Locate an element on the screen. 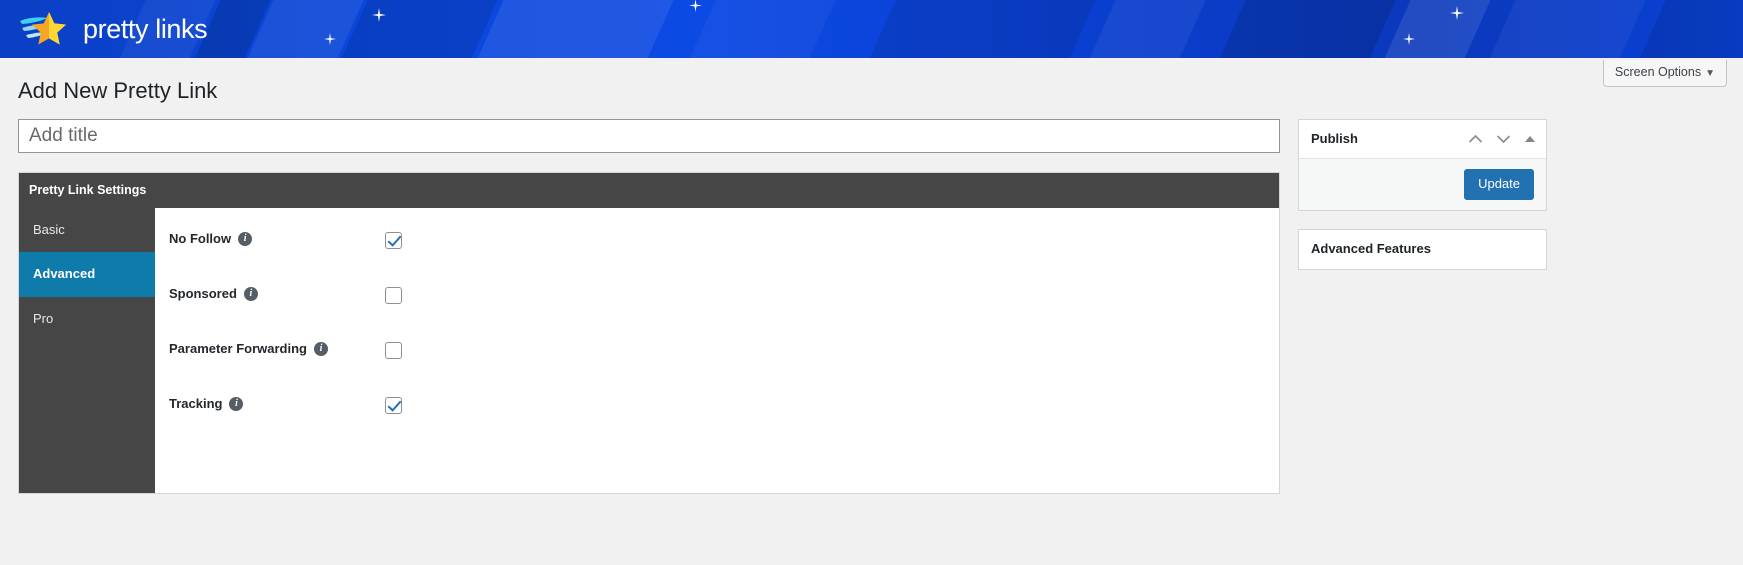  tracking-label-text: Tracking is located at coordinates (196, 403).